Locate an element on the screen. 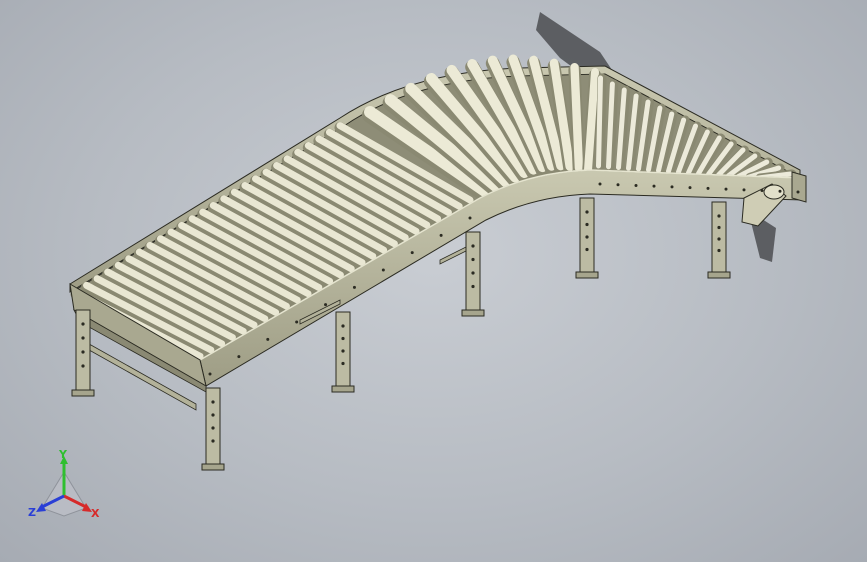  roller is located at coordinates (599, 122).